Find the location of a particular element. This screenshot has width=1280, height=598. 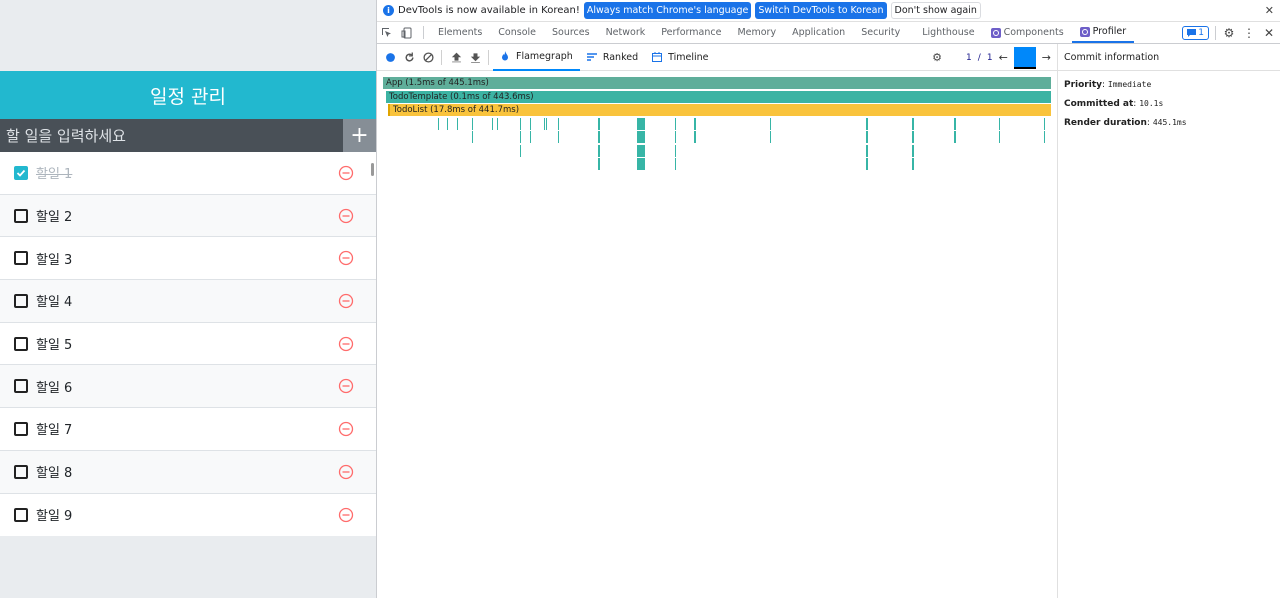

scrollbar is located at coordinates (372, 169).